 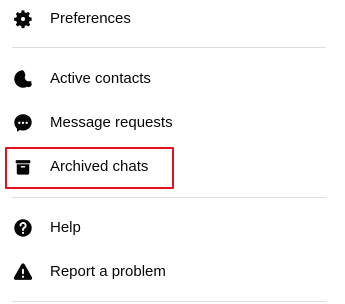 What do you see at coordinates (170, 228) in the screenshot?
I see `menu-item-help: Help` at bounding box center [170, 228].